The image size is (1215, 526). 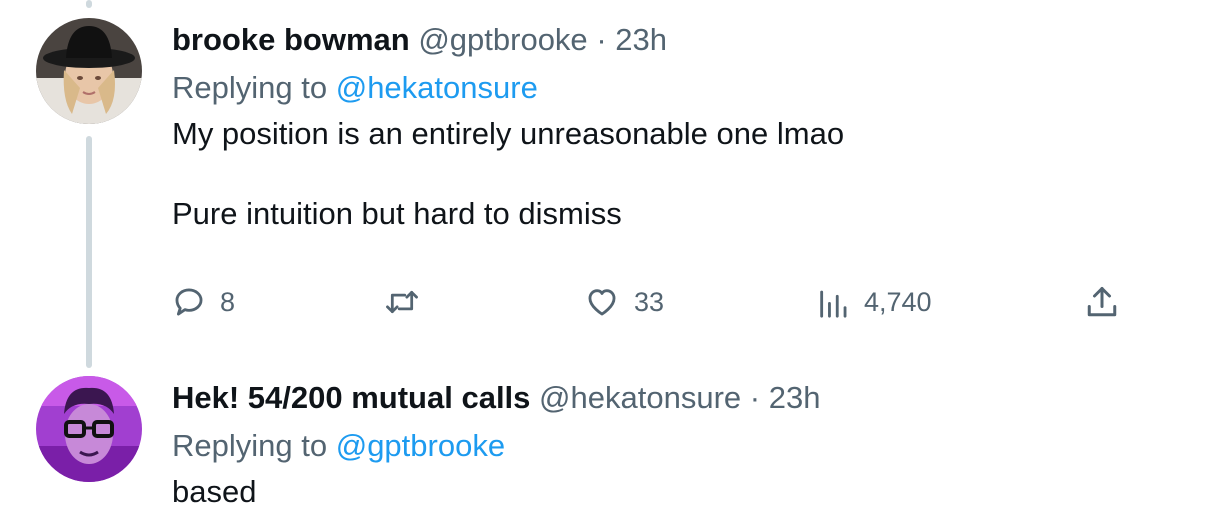 I want to click on view-count: 4,740, so click(x=898, y=301).